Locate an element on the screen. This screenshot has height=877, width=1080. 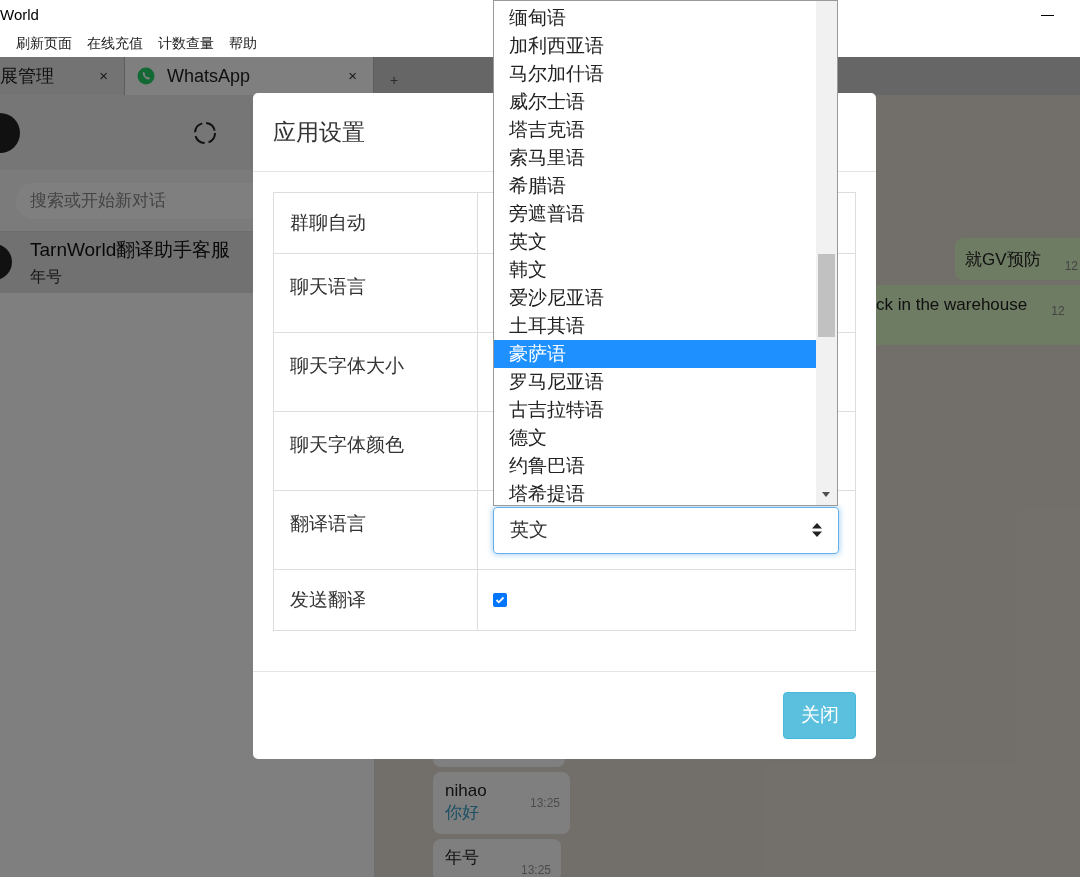
tab-label: WhatsApp is located at coordinates (209, 76).